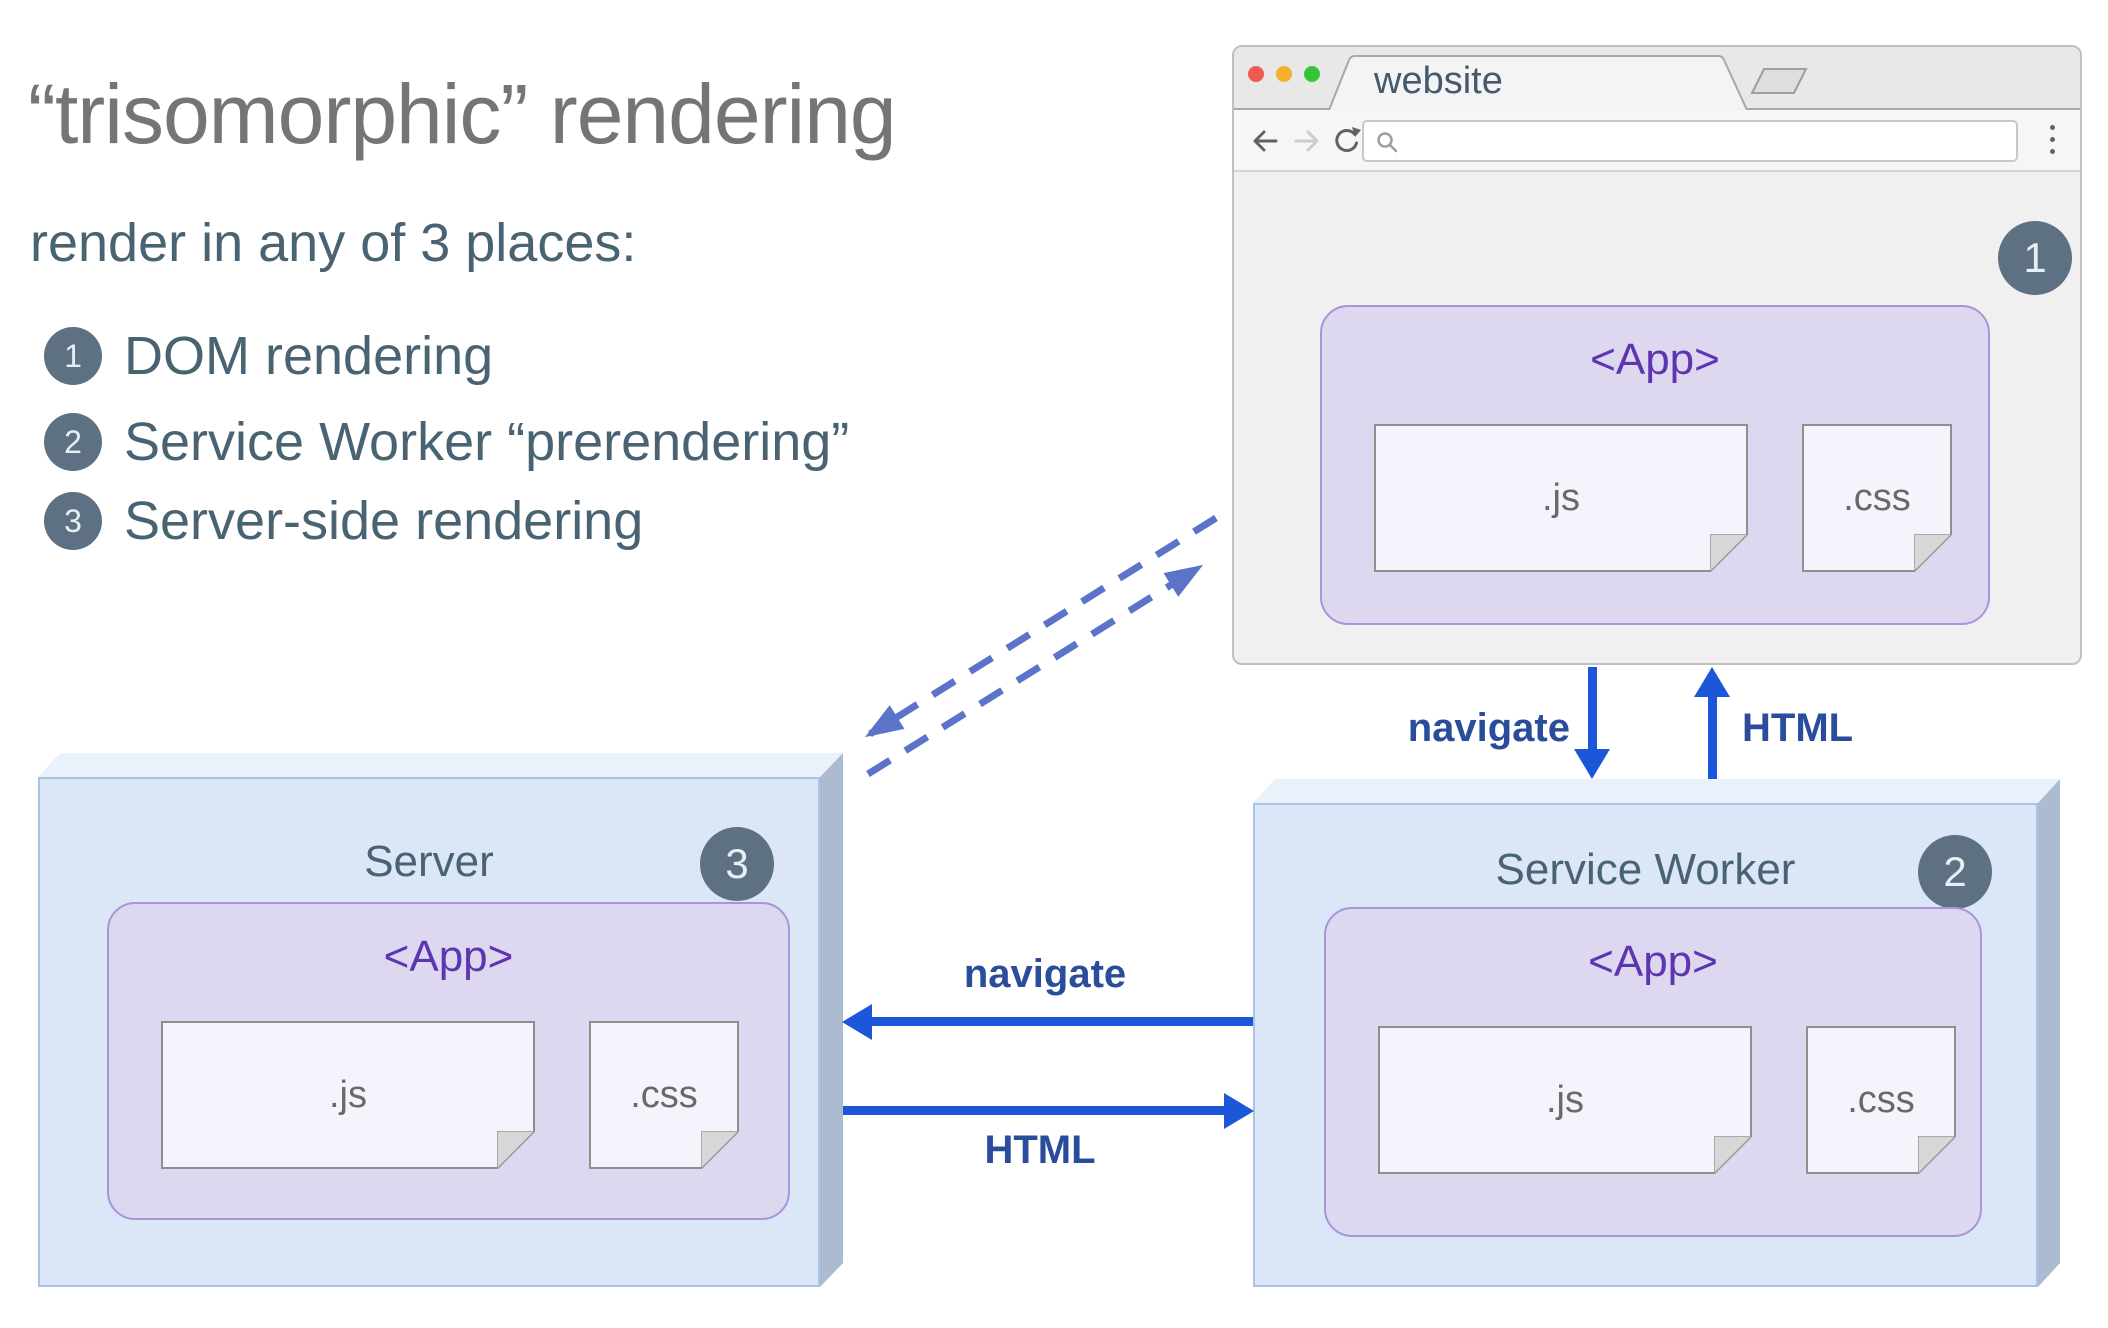  Describe the element at coordinates (1779, 81) in the screenshot. I see `new-tab-icon` at that location.